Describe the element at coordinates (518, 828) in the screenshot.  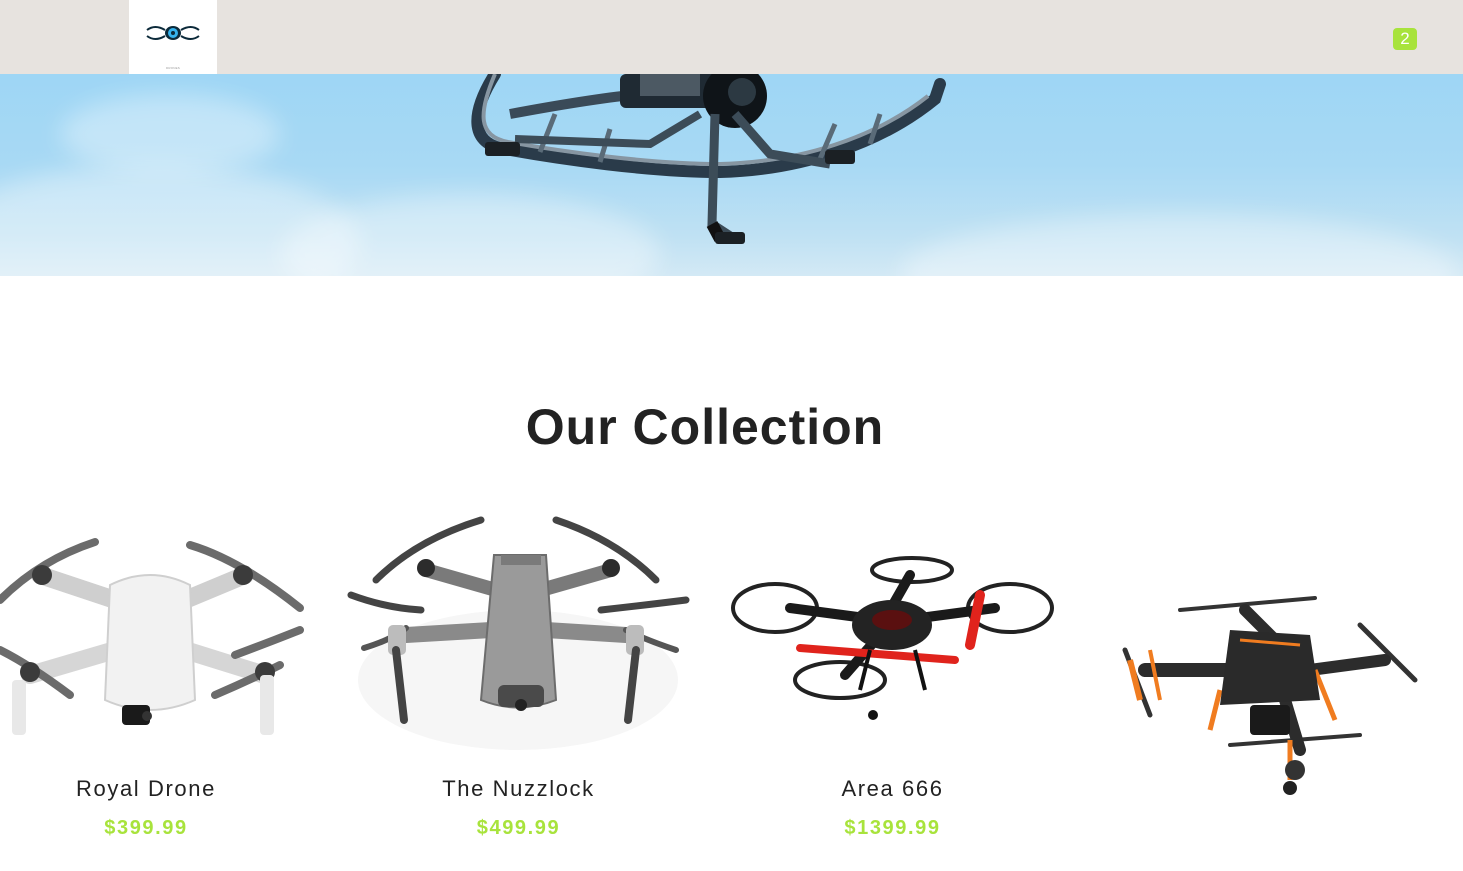
I see `product-price: $499.99` at that location.